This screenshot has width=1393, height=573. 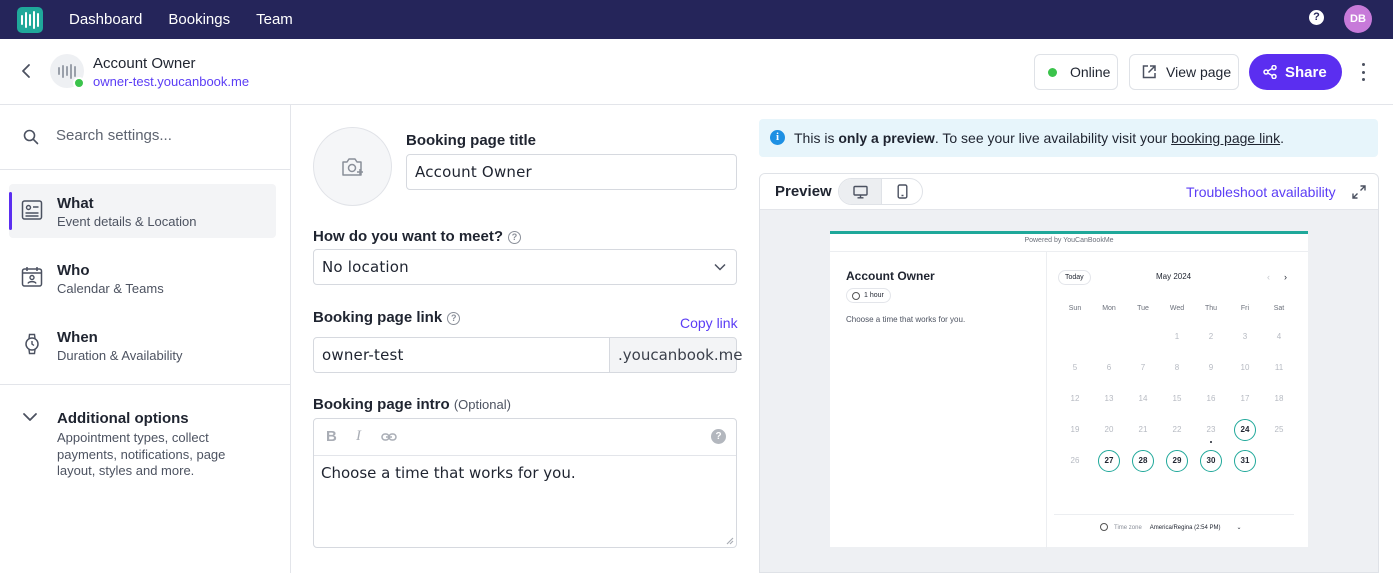 What do you see at coordinates (1211, 431) in the screenshot?
I see `calendar-day: 23` at bounding box center [1211, 431].